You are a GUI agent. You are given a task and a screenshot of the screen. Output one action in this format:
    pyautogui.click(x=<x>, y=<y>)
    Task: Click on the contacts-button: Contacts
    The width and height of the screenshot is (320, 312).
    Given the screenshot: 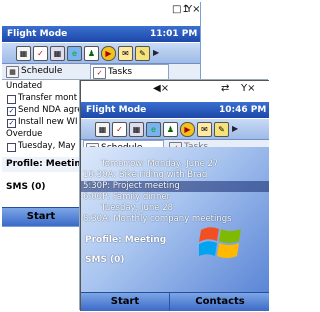 What is the action you would take?
    pyautogui.click(x=219, y=302)
    